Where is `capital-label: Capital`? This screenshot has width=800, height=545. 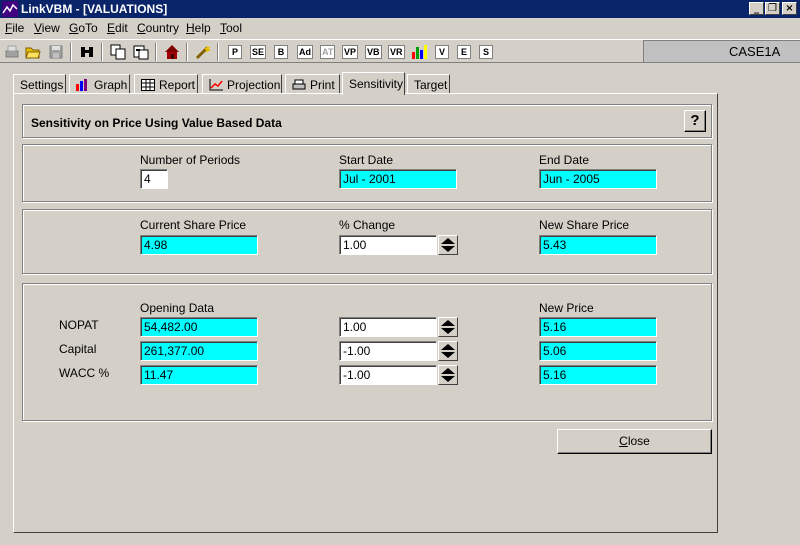
capital-label: Capital is located at coordinates (78, 349).